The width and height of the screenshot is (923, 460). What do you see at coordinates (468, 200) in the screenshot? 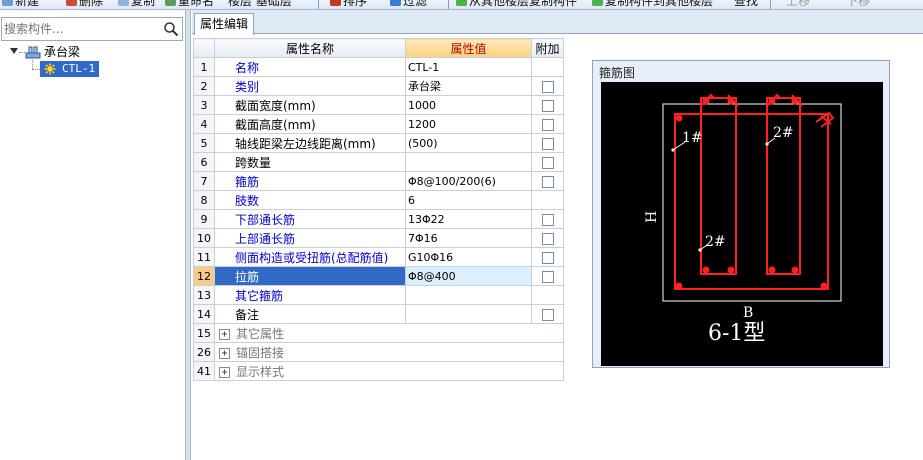
I see `property-value-cell: 6` at bounding box center [468, 200].